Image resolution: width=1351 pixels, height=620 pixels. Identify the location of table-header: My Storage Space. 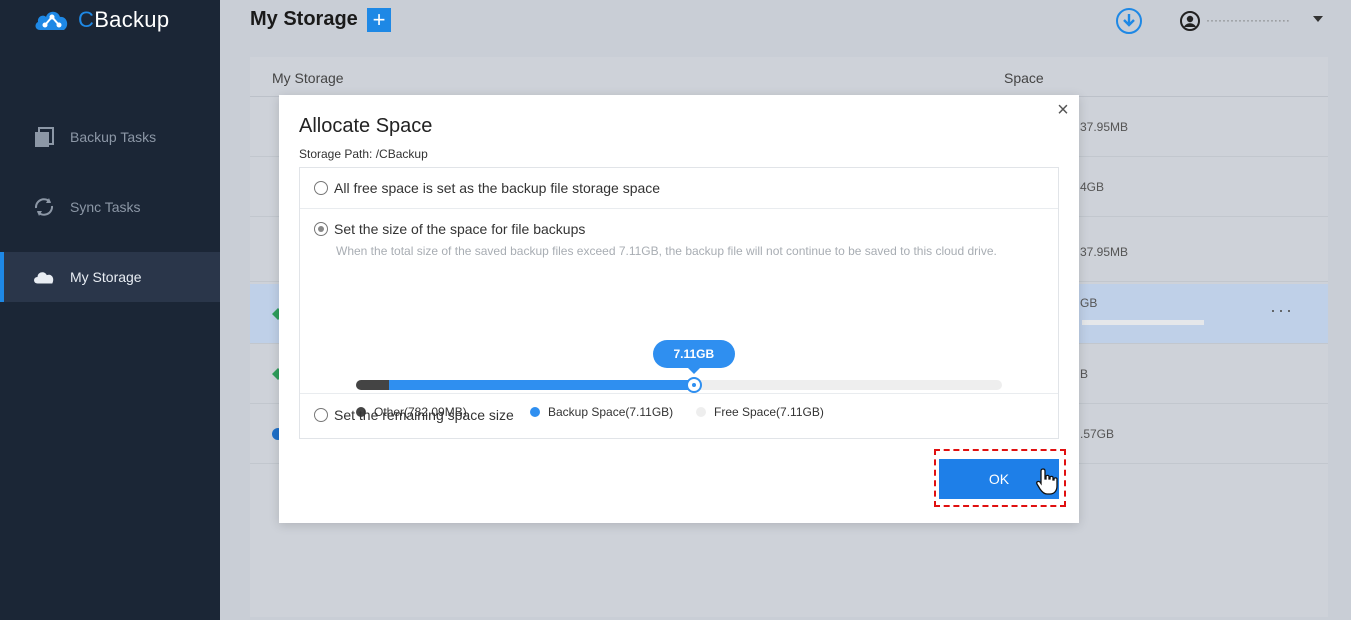
(789, 77).